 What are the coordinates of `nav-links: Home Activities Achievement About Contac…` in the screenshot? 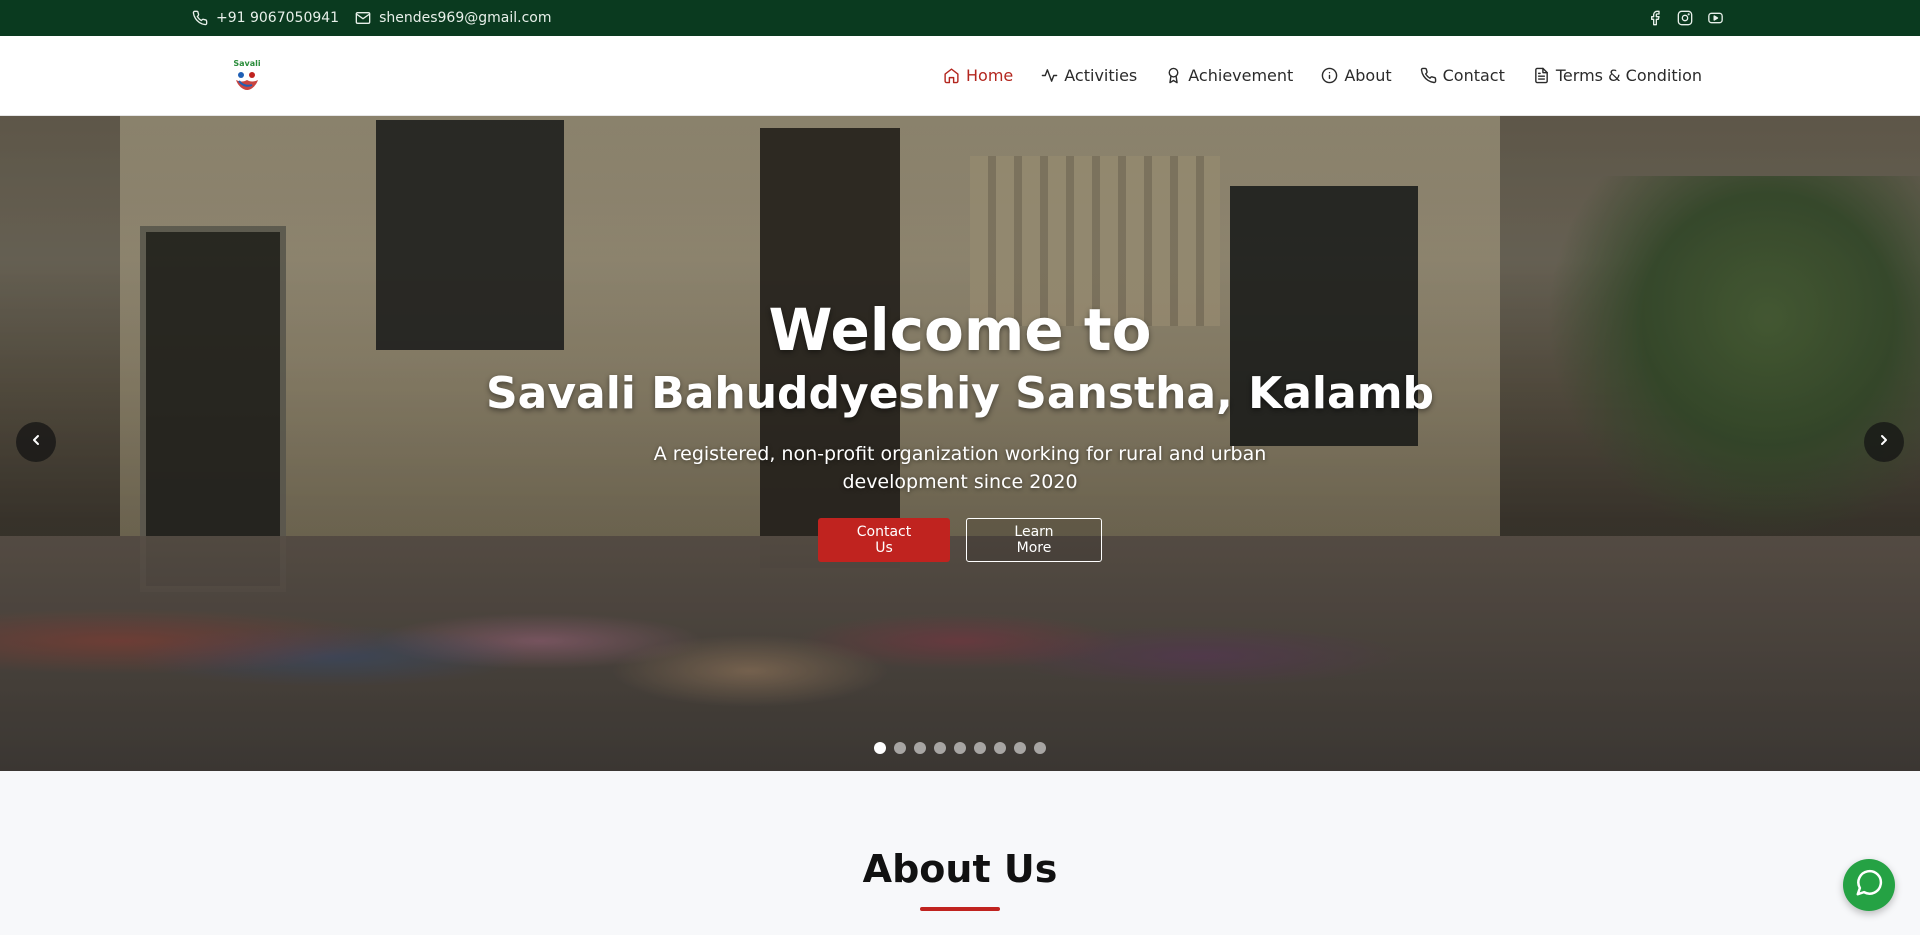 It's located at (1322, 75).